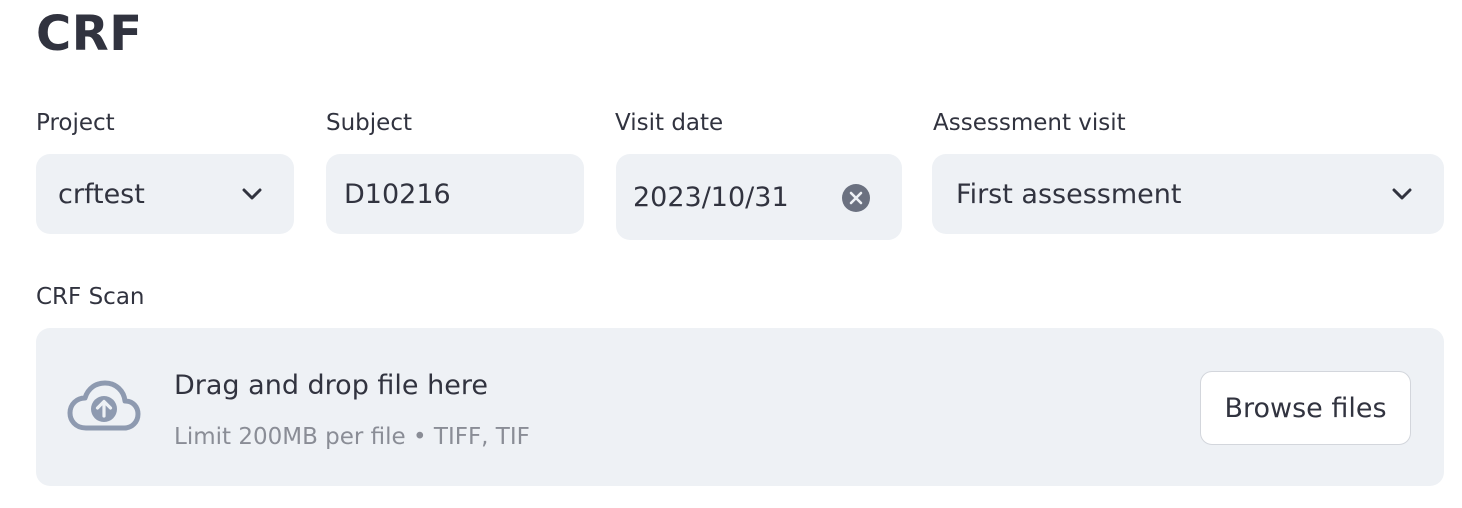 This screenshot has width=1462, height=508. Describe the element at coordinates (369, 123) in the screenshot. I see `subject-label: Subject` at that location.